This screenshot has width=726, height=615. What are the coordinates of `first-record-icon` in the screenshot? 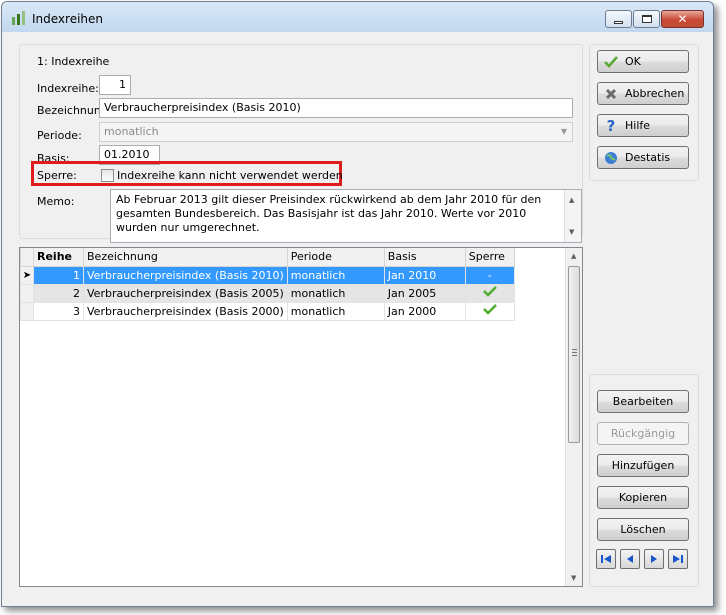 It's located at (606, 559).